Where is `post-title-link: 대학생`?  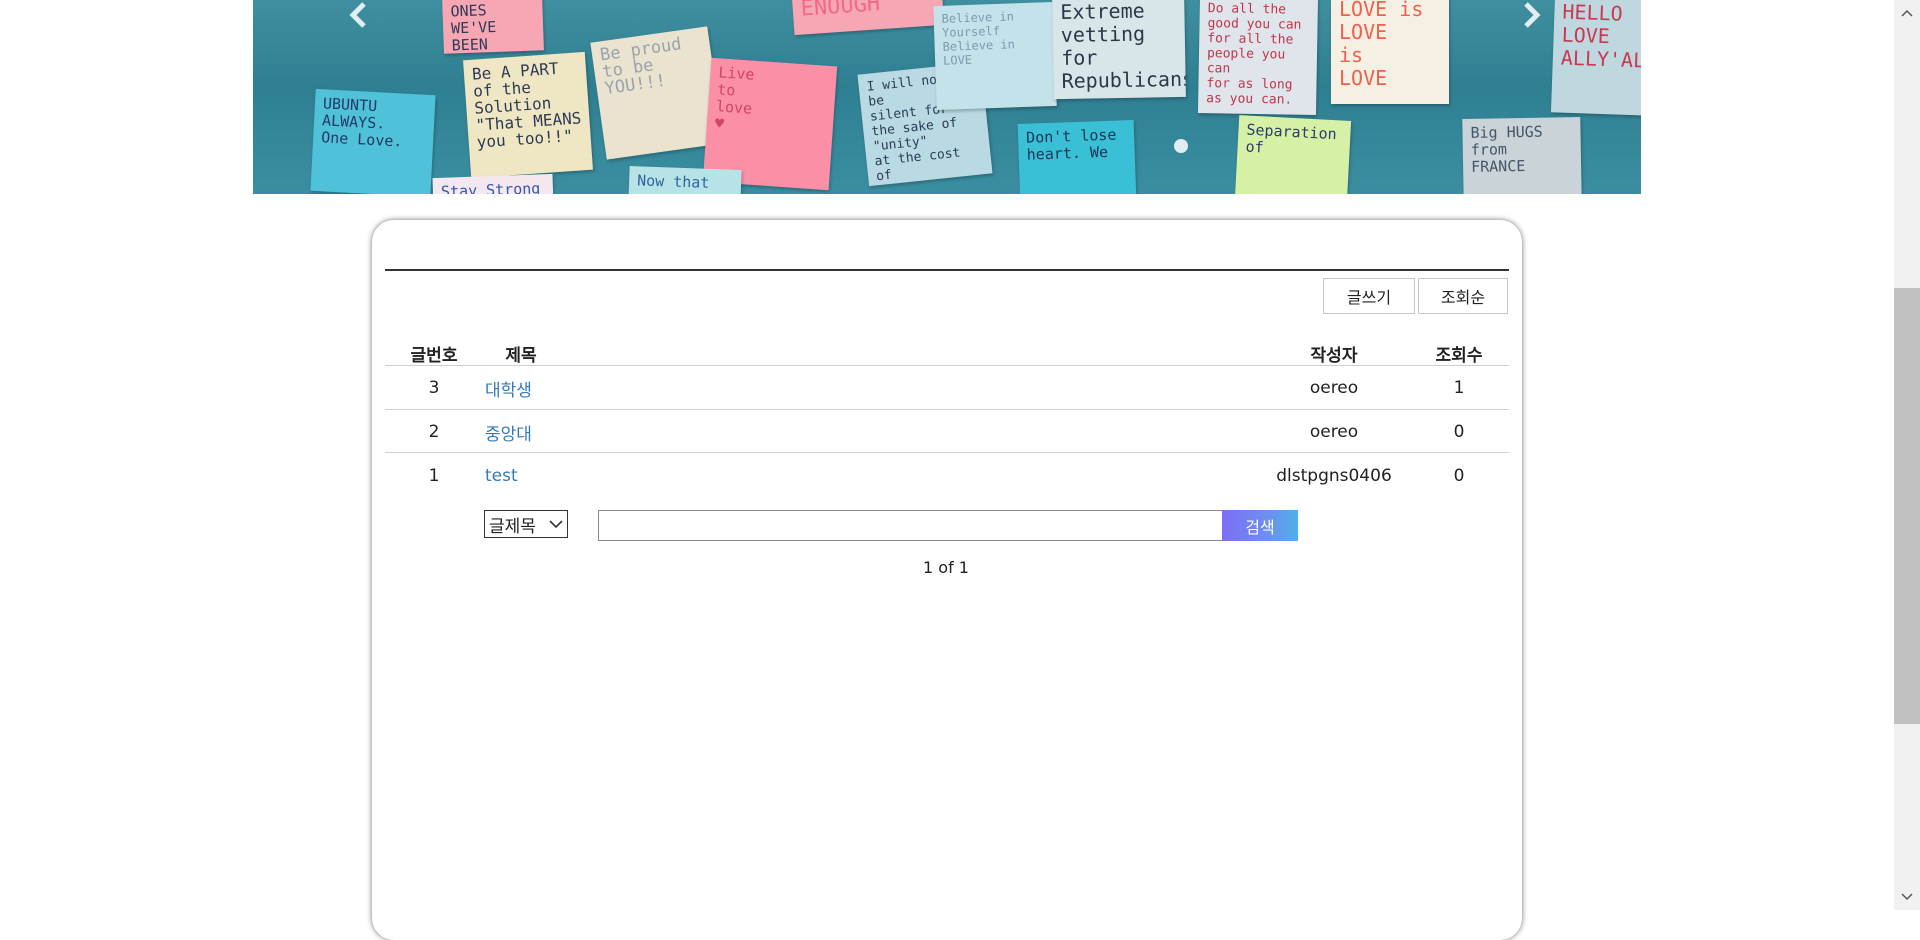
post-title-link: 대학생 is located at coordinates (508, 388).